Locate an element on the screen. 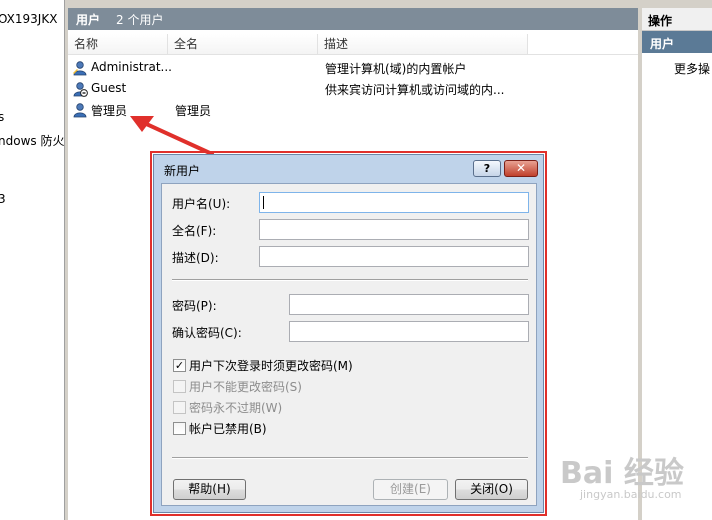 The height and width of the screenshot is (520, 712). create-button: 创建(E) is located at coordinates (410, 489).